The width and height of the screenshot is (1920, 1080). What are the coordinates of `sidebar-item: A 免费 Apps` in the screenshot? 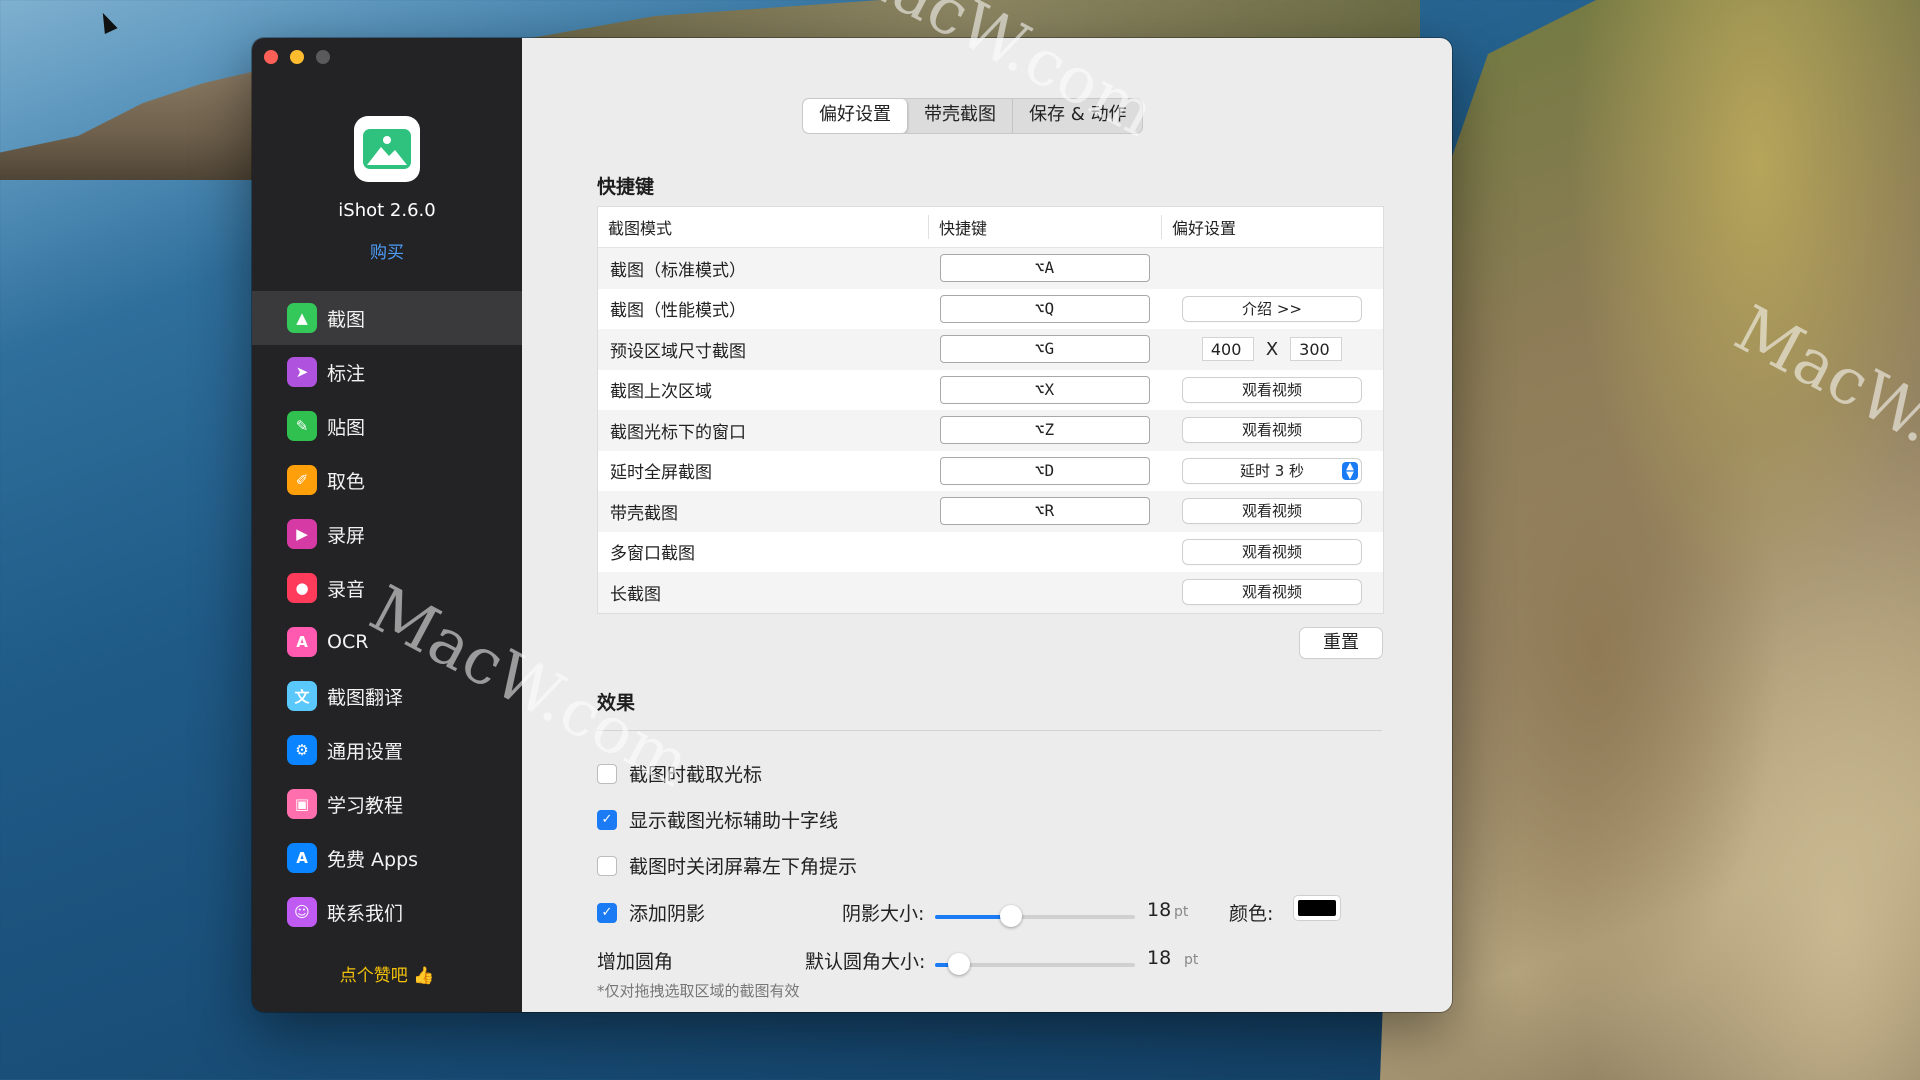 It's located at (387, 858).